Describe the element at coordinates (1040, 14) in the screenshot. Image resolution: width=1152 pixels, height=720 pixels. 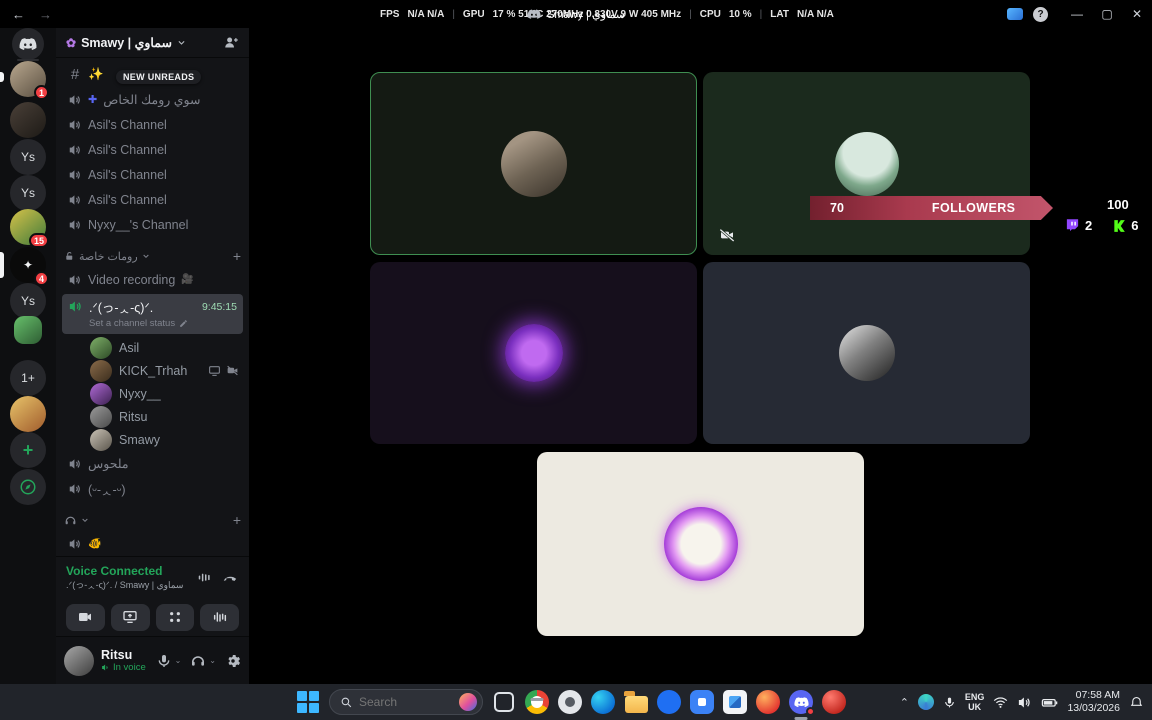
I see `help-button: ?` at that location.